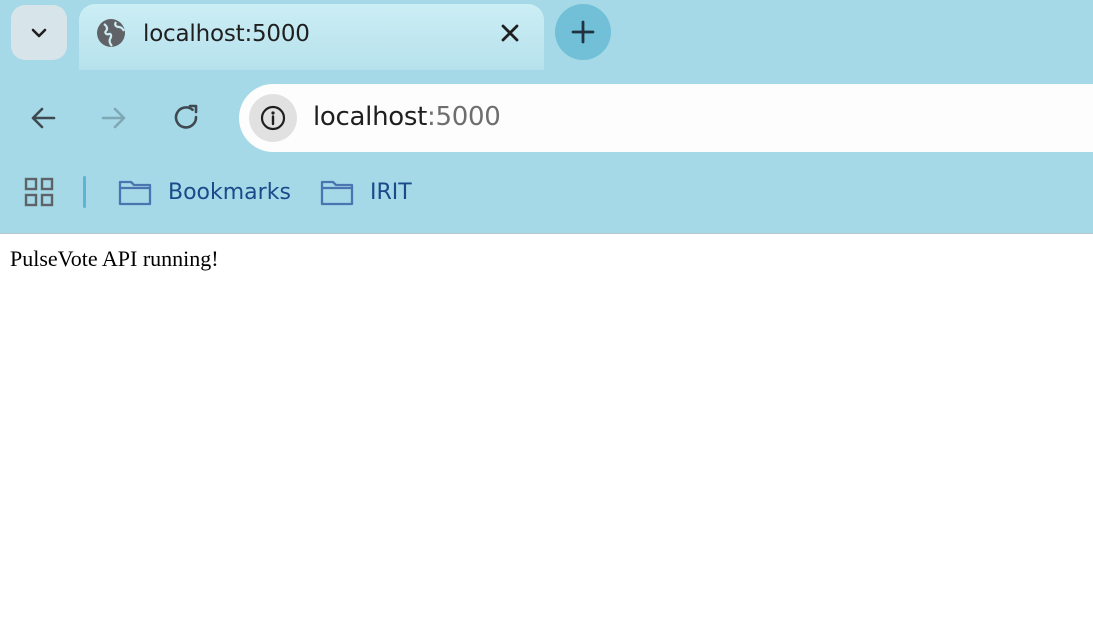 Image resolution: width=1093 pixels, height=642 pixels. I want to click on close-icon, so click(510, 33).